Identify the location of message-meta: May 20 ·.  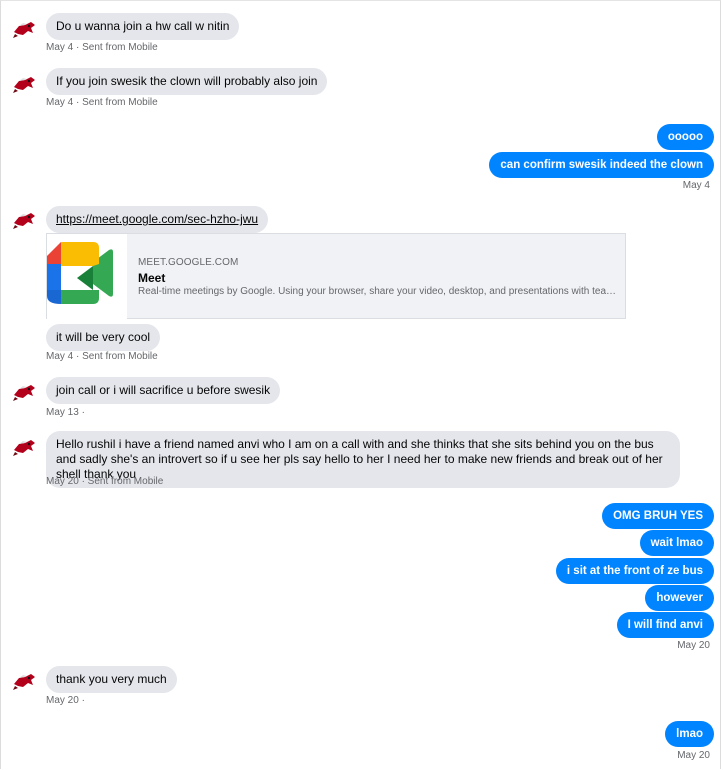
(65, 700).